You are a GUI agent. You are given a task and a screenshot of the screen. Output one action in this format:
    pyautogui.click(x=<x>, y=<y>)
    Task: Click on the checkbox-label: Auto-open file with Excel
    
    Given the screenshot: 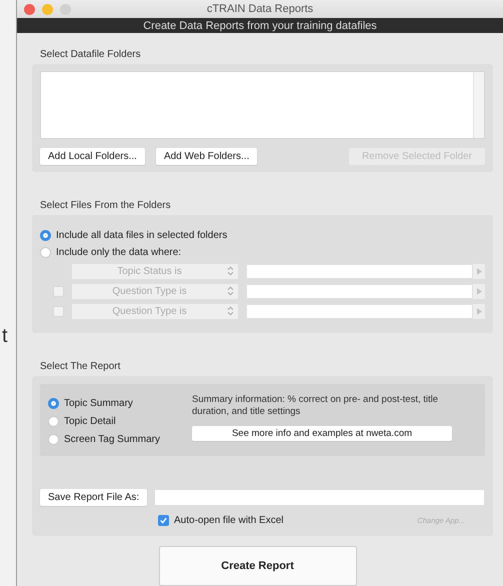 What is the action you would take?
    pyautogui.click(x=229, y=520)
    